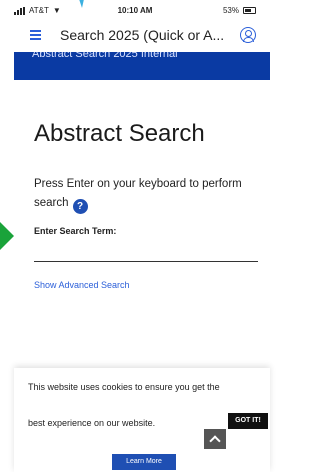  Describe the element at coordinates (248, 421) in the screenshot. I see `got-it-button: GOT IT!` at that location.